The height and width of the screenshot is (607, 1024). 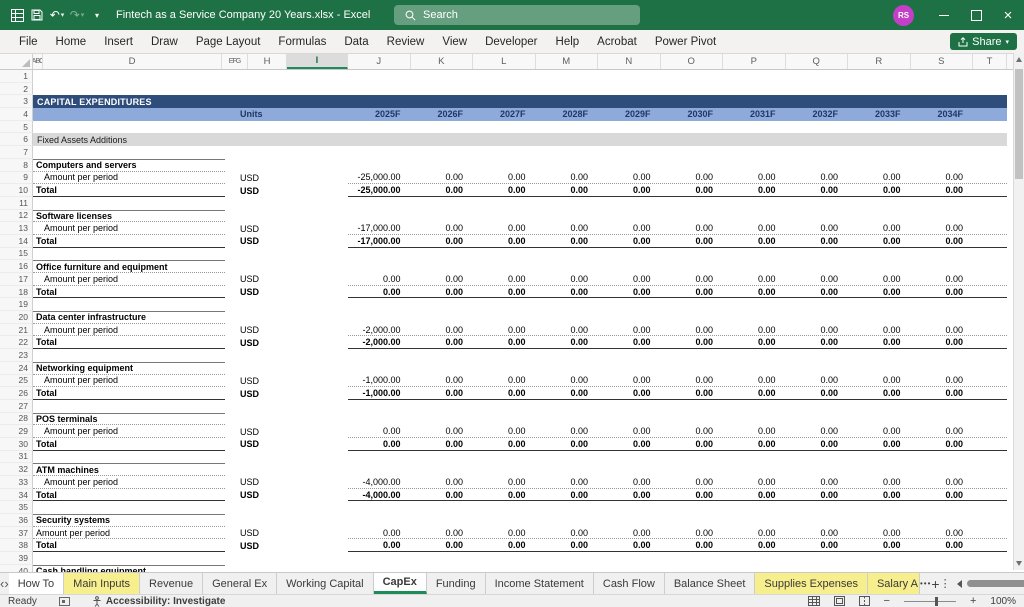 What do you see at coordinates (379, 444) in the screenshot?
I see `total-value-2025F: 0.00` at bounding box center [379, 444].